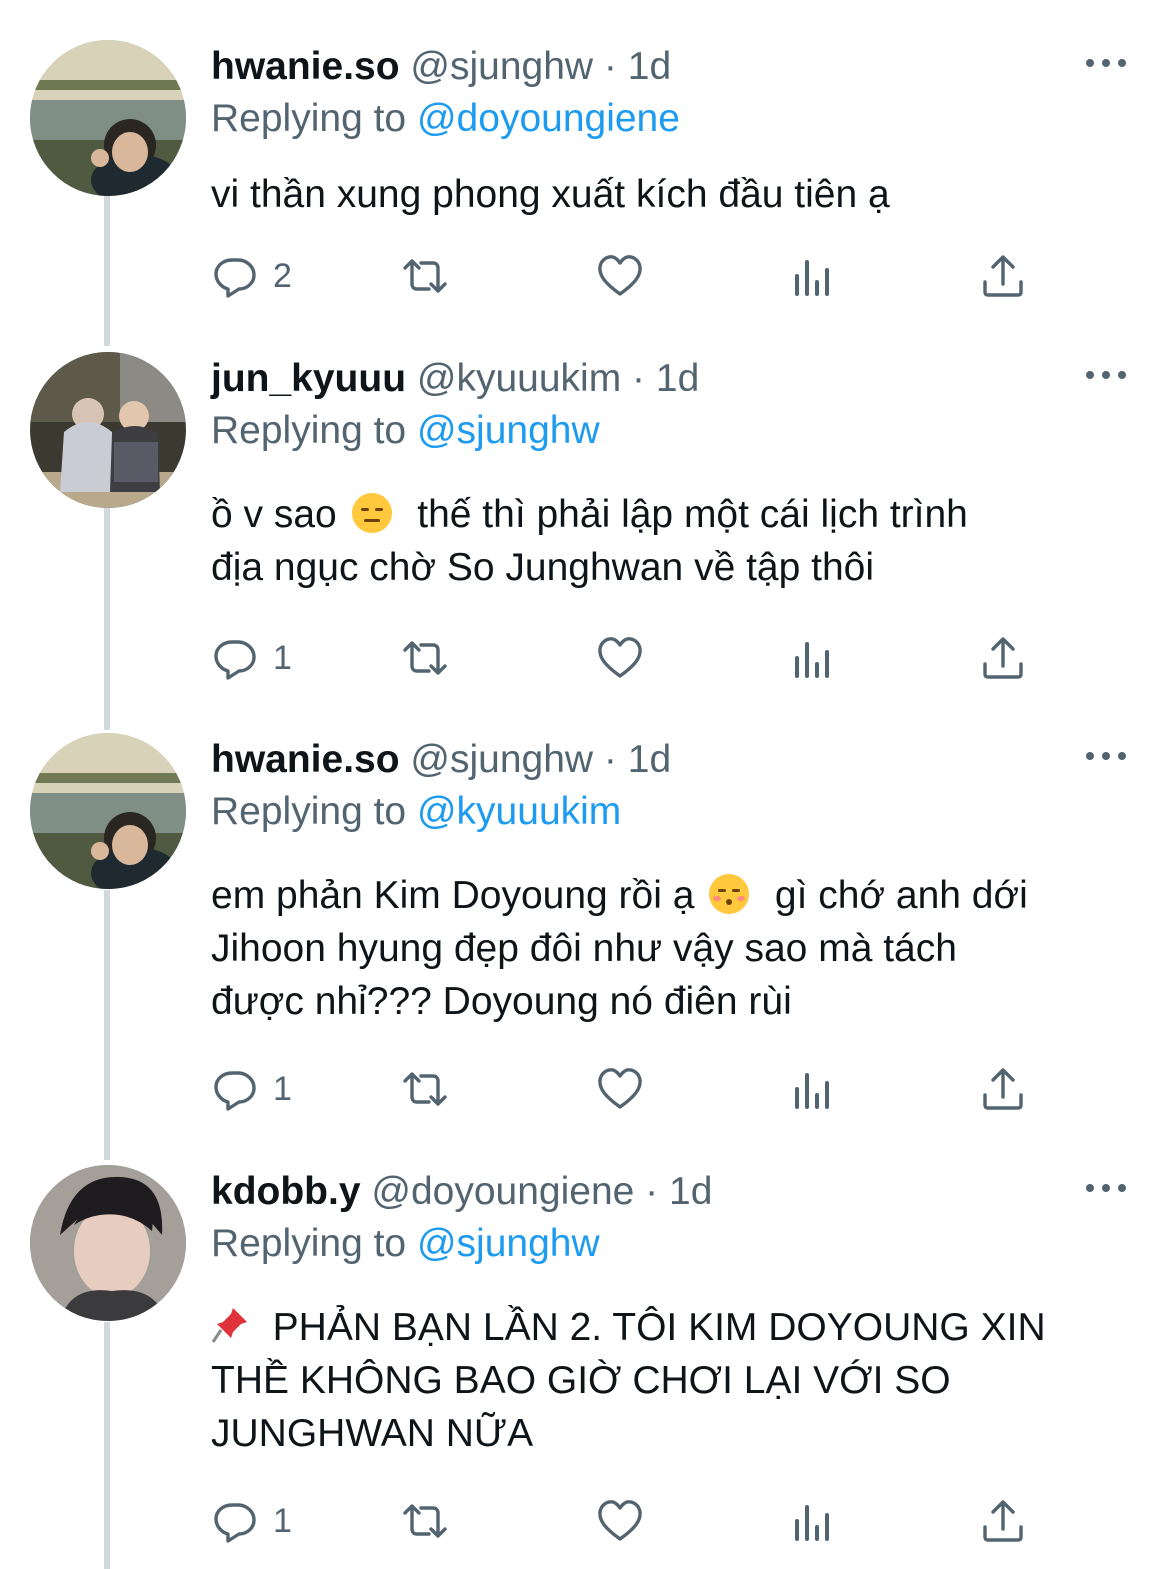  I want to click on tweet-text-part: ồ v sao, so click(279, 514).